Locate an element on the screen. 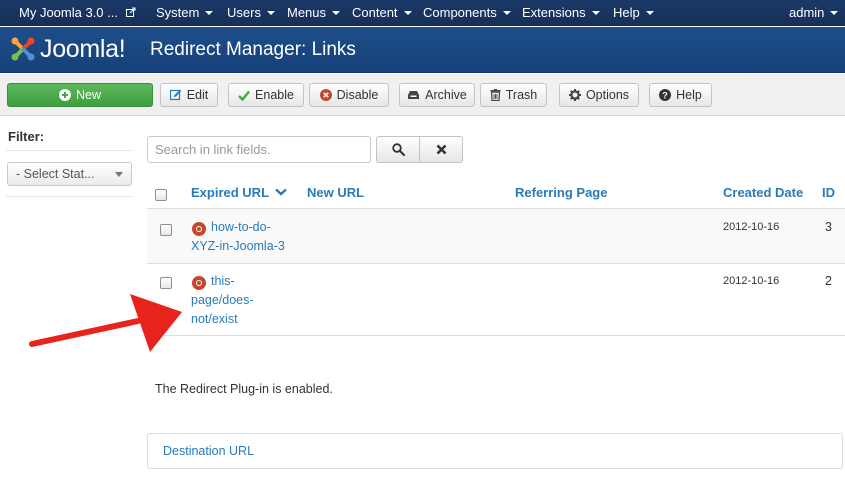 The width and height of the screenshot is (845, 488). menu-components: Components is located at coordinates (467, 13).